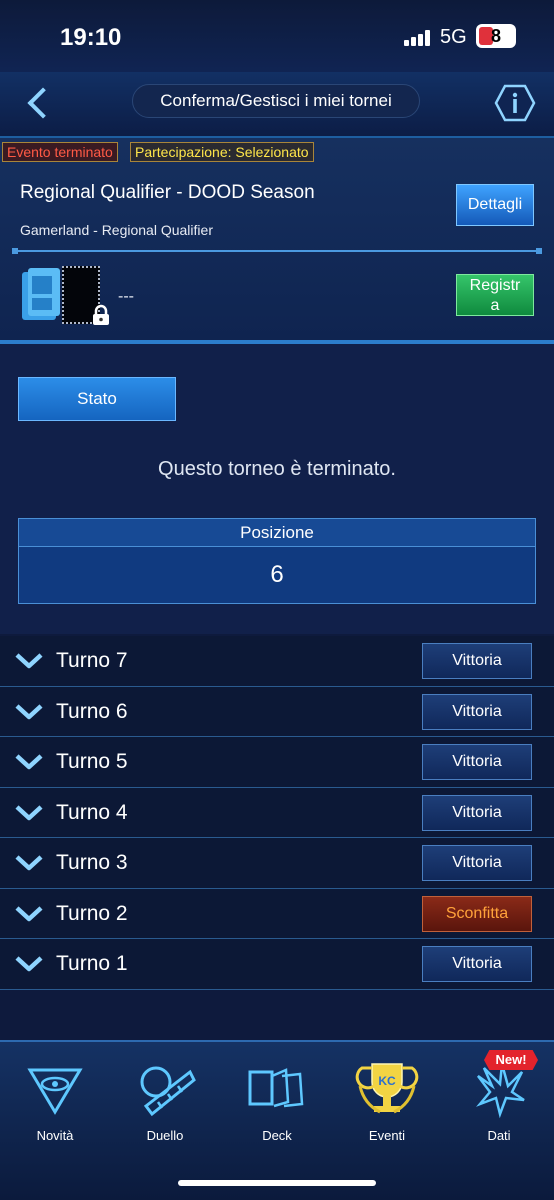 The image size is (554, 1200). I want to click on header: Conferma/Gestisci i miei tornei, so click(277, 105).